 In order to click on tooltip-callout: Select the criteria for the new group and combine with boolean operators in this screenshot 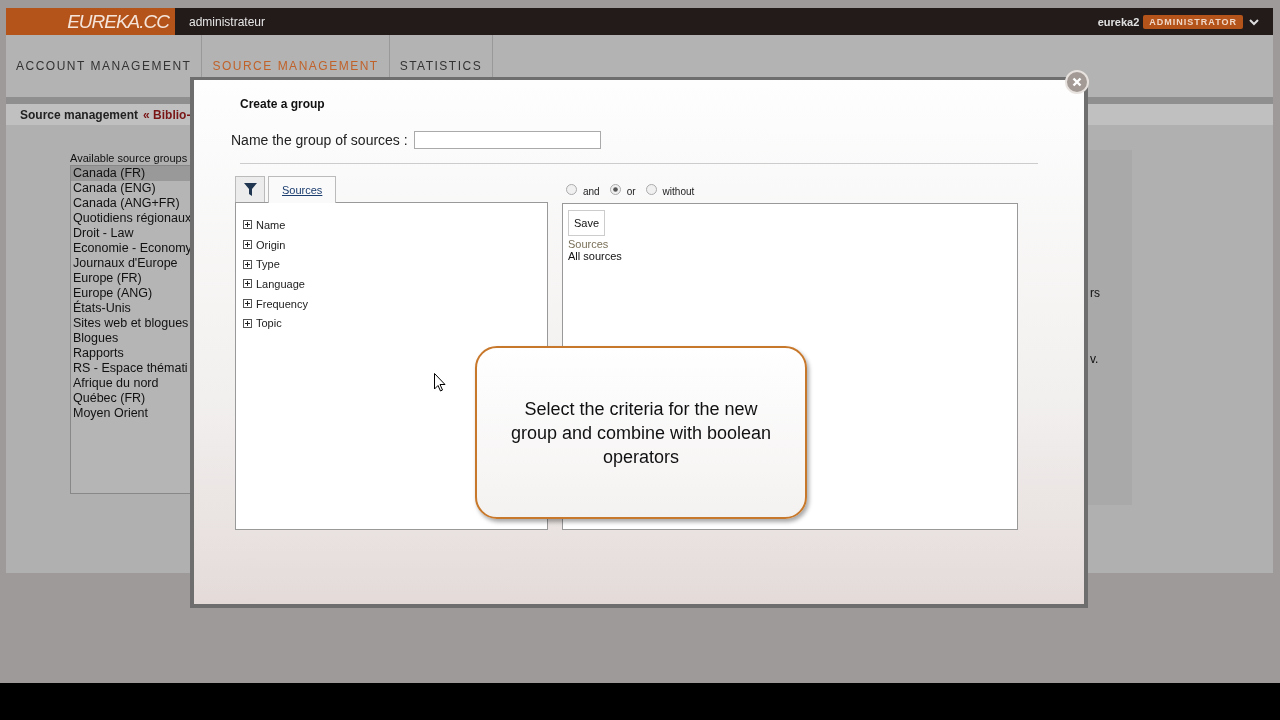, I will do `click(641, 432)`.